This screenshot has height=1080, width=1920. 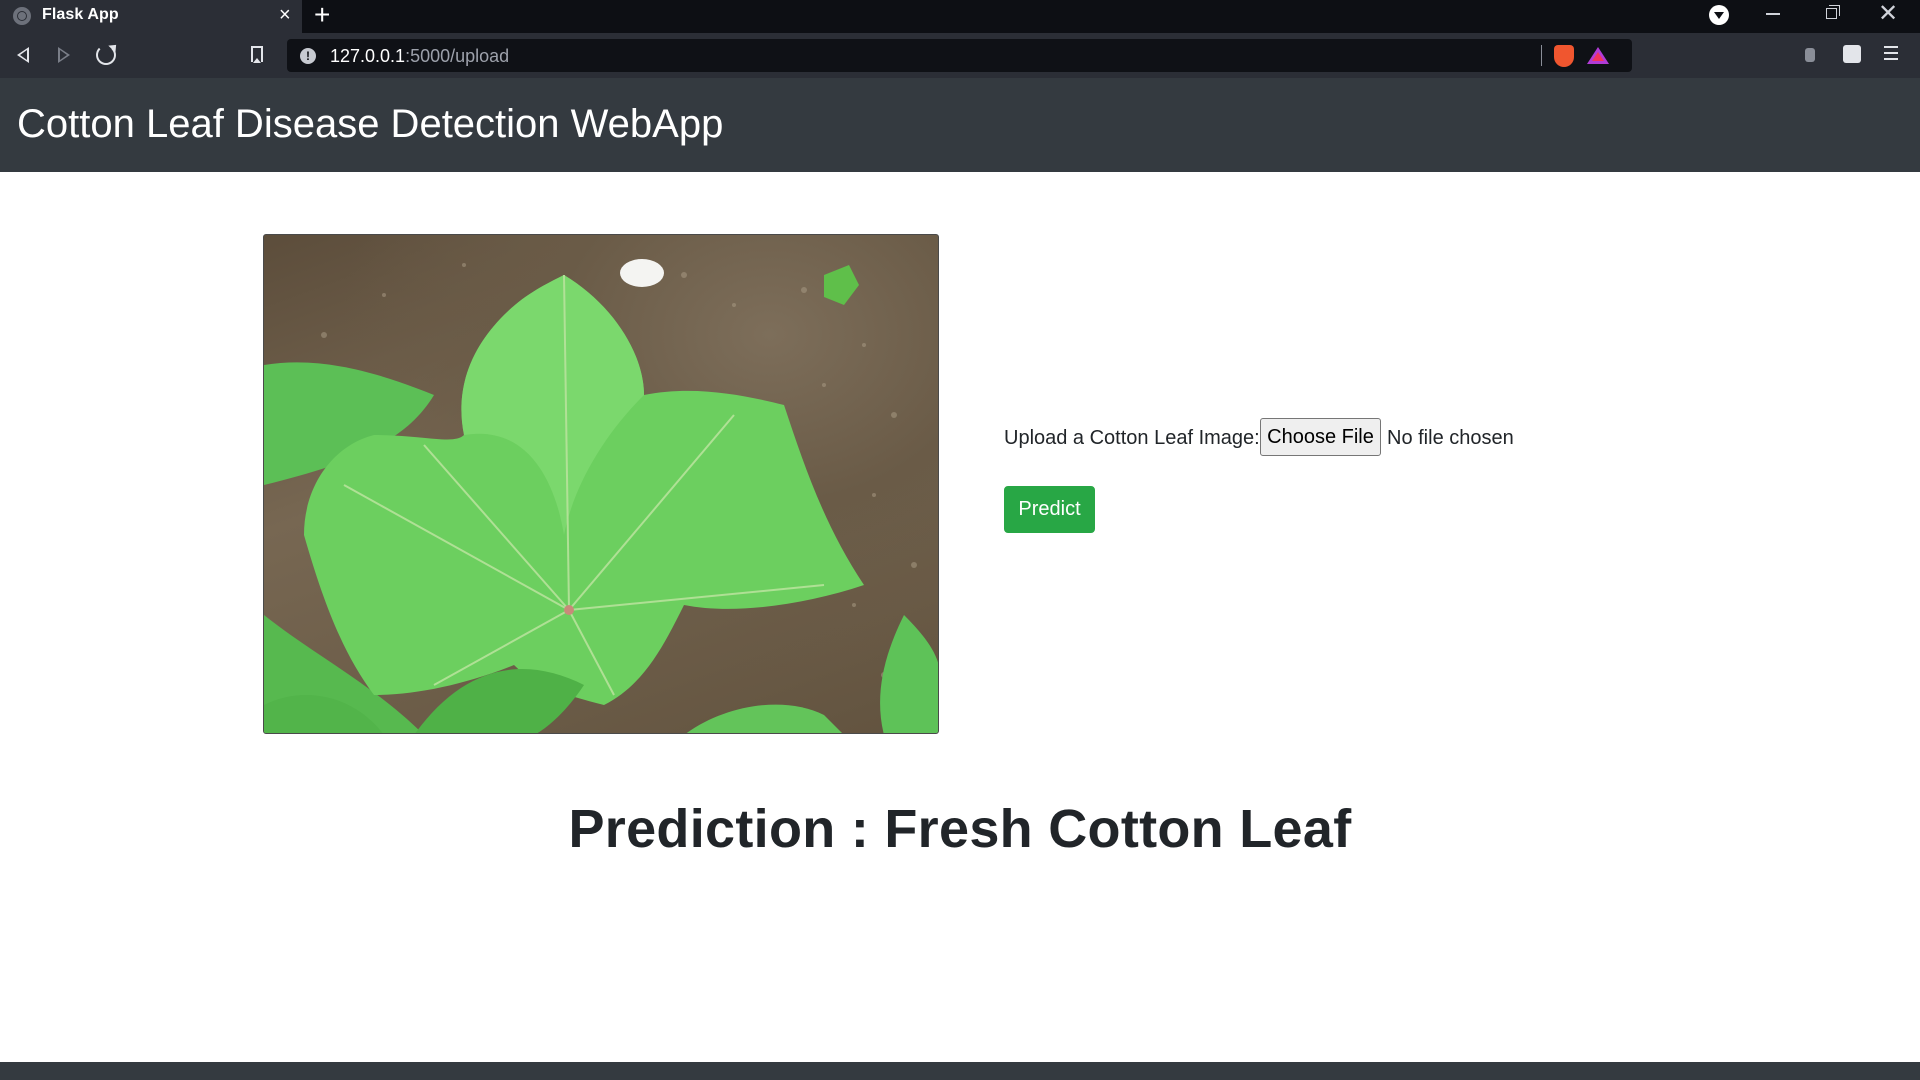 I want to click on restore-button, so click(x=1833, y=12).